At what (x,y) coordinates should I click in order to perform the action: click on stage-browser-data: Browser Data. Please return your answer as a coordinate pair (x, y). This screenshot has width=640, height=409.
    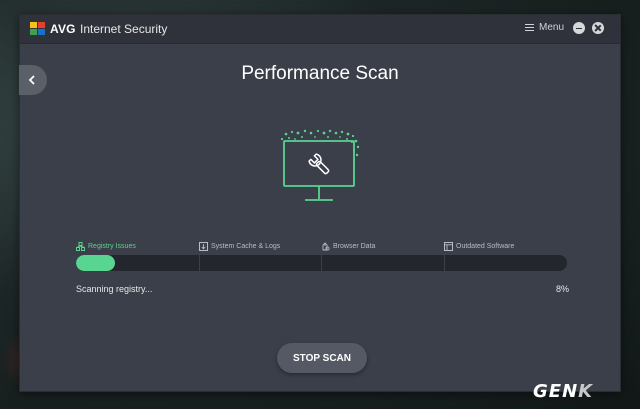
    Looking at the image, I should click on (348, 246).